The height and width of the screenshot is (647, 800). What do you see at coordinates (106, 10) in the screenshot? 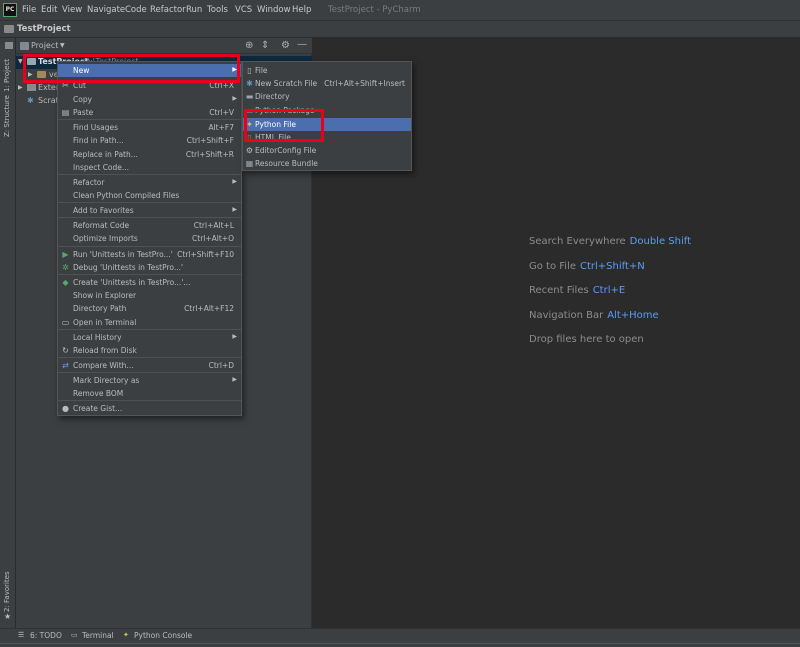
I see `menu-navigate: Navigate` at bounding box center [106, 10].